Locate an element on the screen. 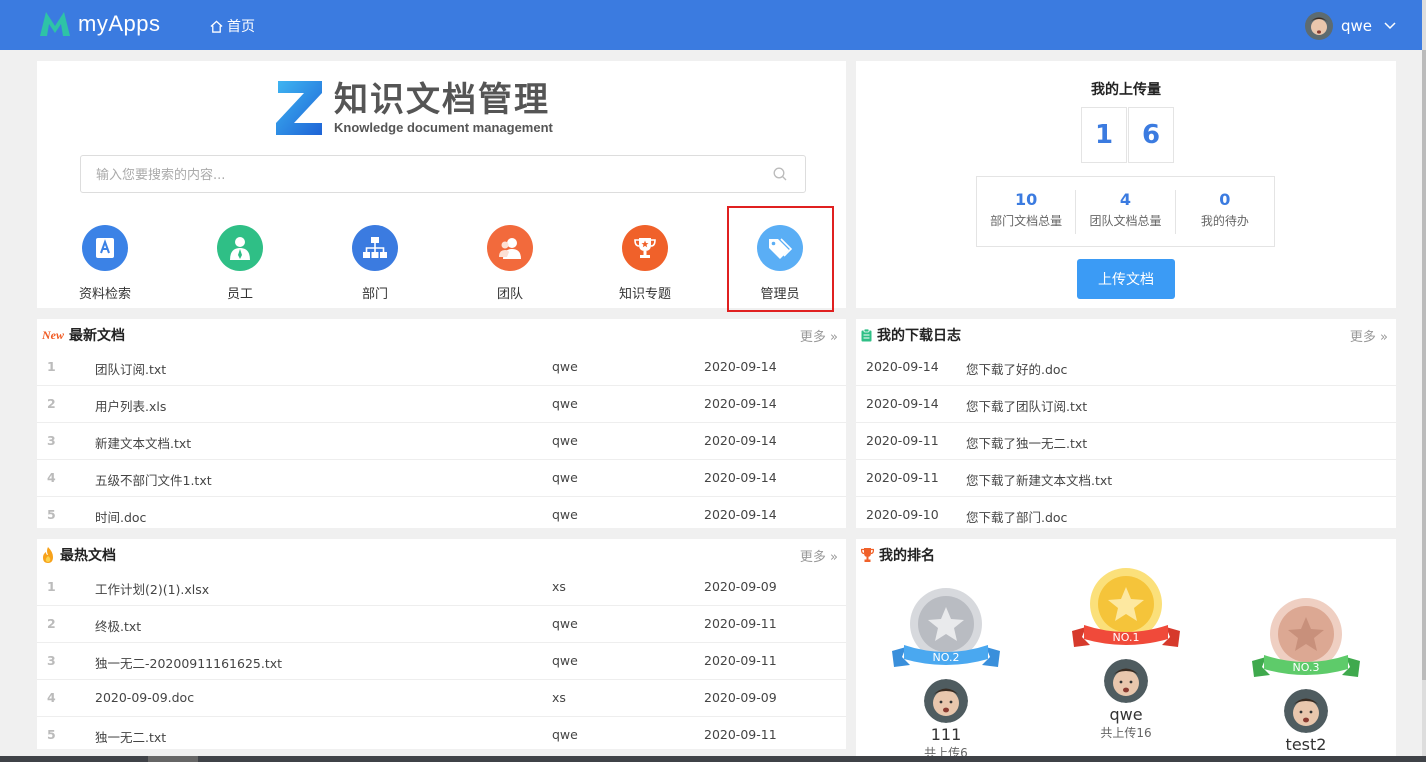  category-label: 知识专题 is located at coordinates (644, 294).